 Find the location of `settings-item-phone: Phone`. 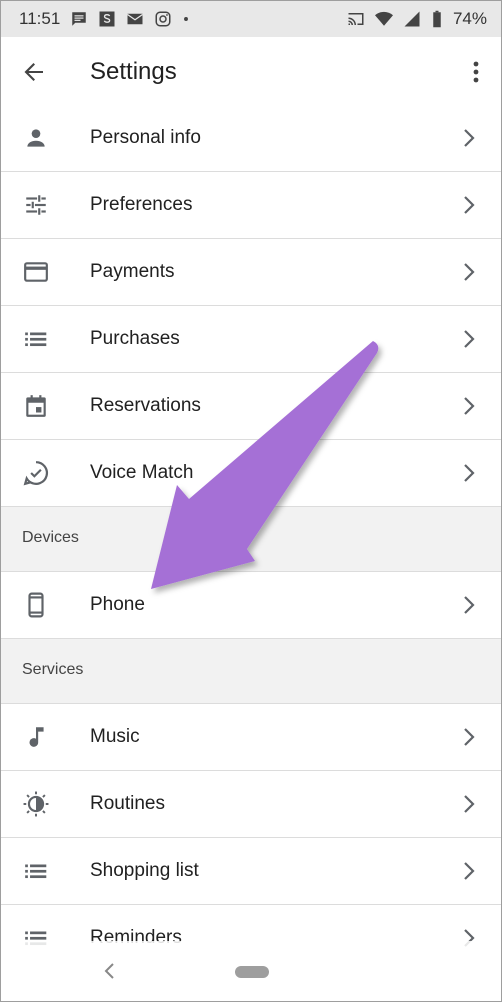

settings-item-phone: Phone is located at coordinates (251, 605).